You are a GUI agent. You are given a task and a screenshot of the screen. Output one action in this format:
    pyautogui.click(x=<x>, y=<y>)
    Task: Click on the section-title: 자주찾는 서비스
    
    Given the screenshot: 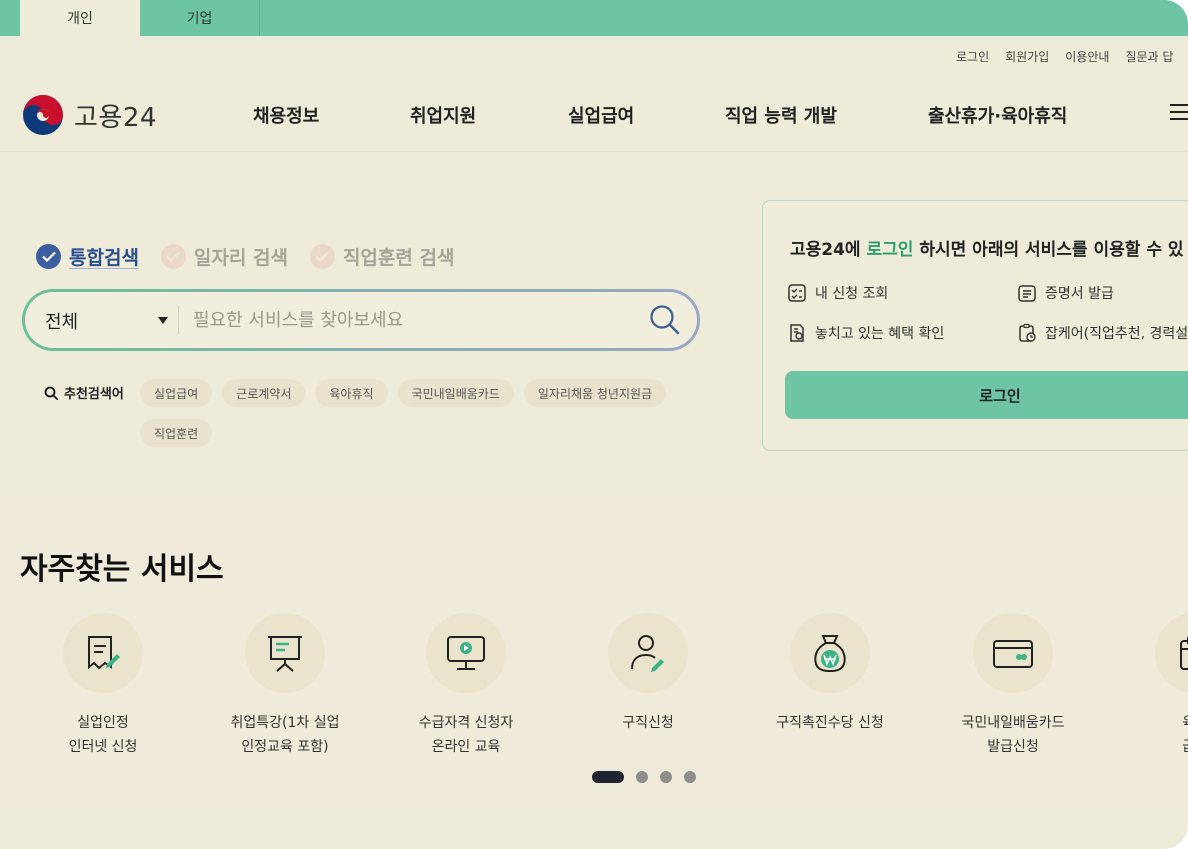 What is the action you would take?
    pyautogui.click(x=122, y=569)
    